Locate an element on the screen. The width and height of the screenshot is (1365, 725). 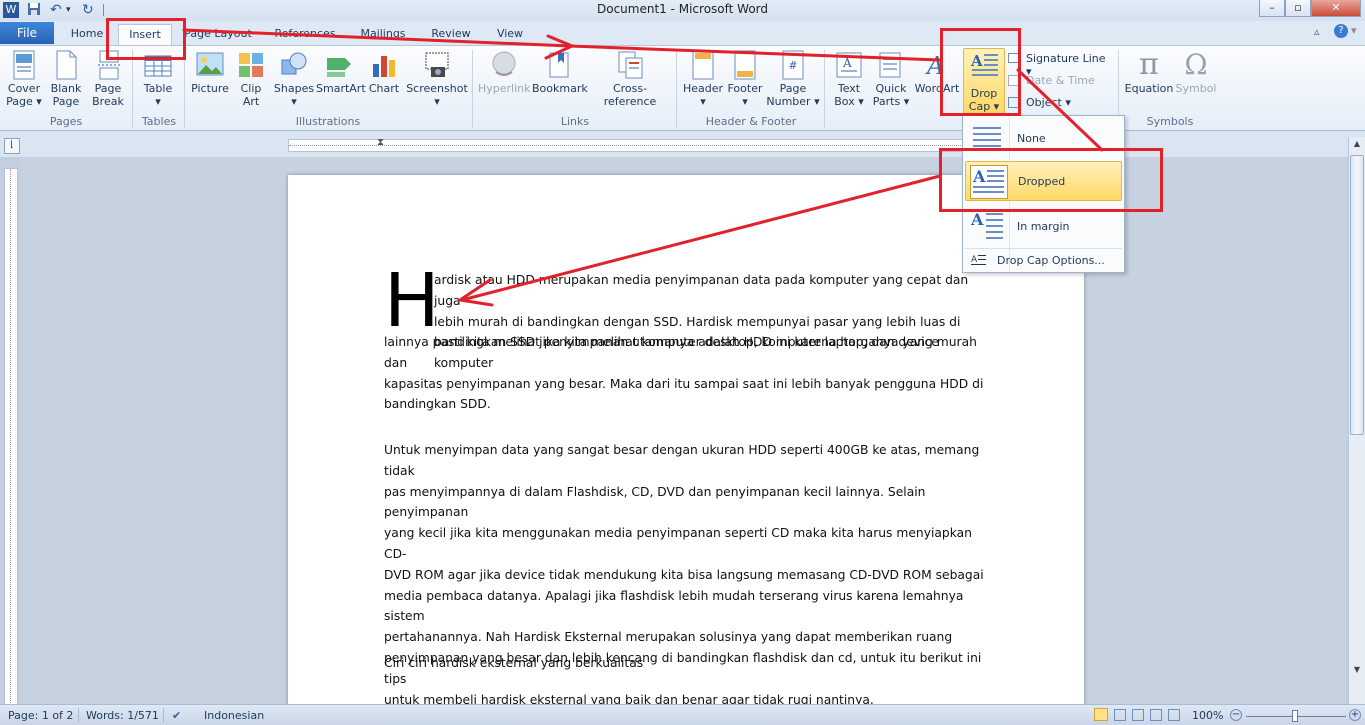
annotation-arrow-to-drop-cap is located at coordinates (562, 45).